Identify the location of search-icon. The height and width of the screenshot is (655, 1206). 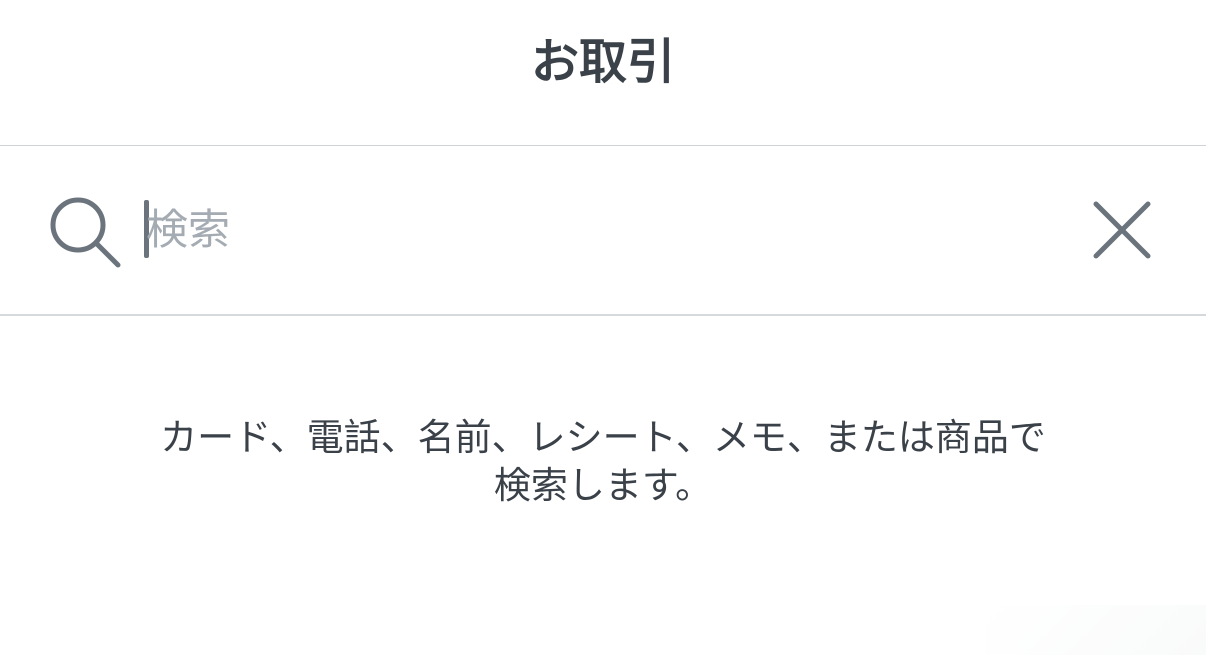
(84, 232).